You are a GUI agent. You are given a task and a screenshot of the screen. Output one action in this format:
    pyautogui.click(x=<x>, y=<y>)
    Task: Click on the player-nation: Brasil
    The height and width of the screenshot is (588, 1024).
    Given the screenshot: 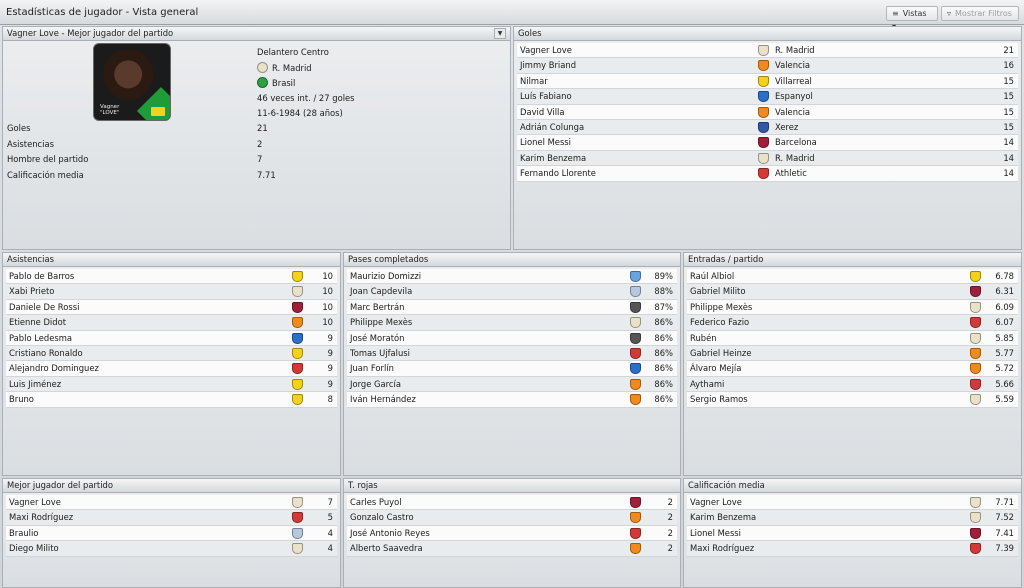 What is the action you would take?
    pyautogui.click(x=276, y=82)
    